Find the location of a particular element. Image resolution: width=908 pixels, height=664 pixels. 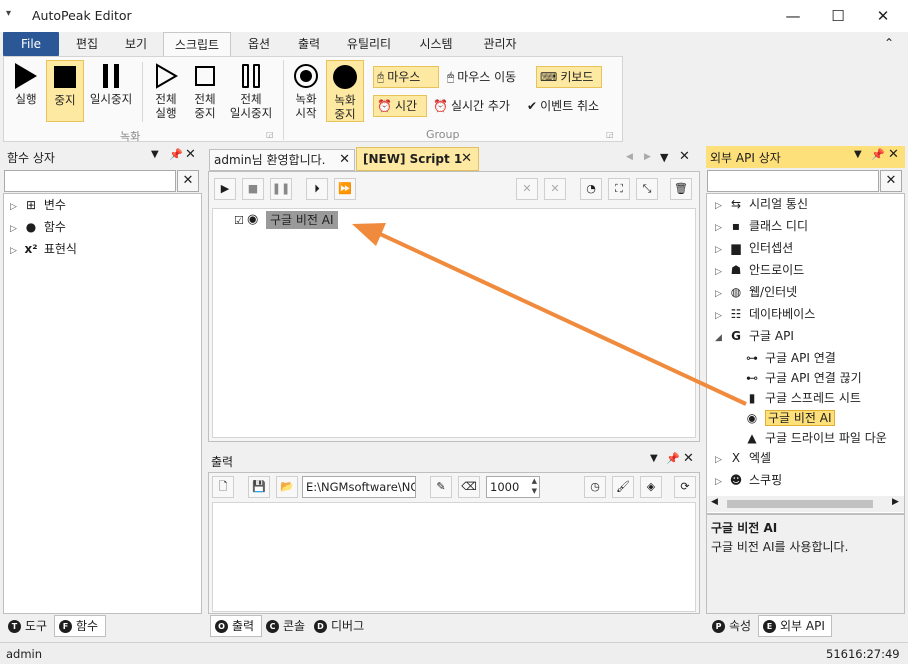

status-user: admin is located at coordinates (24, 654).